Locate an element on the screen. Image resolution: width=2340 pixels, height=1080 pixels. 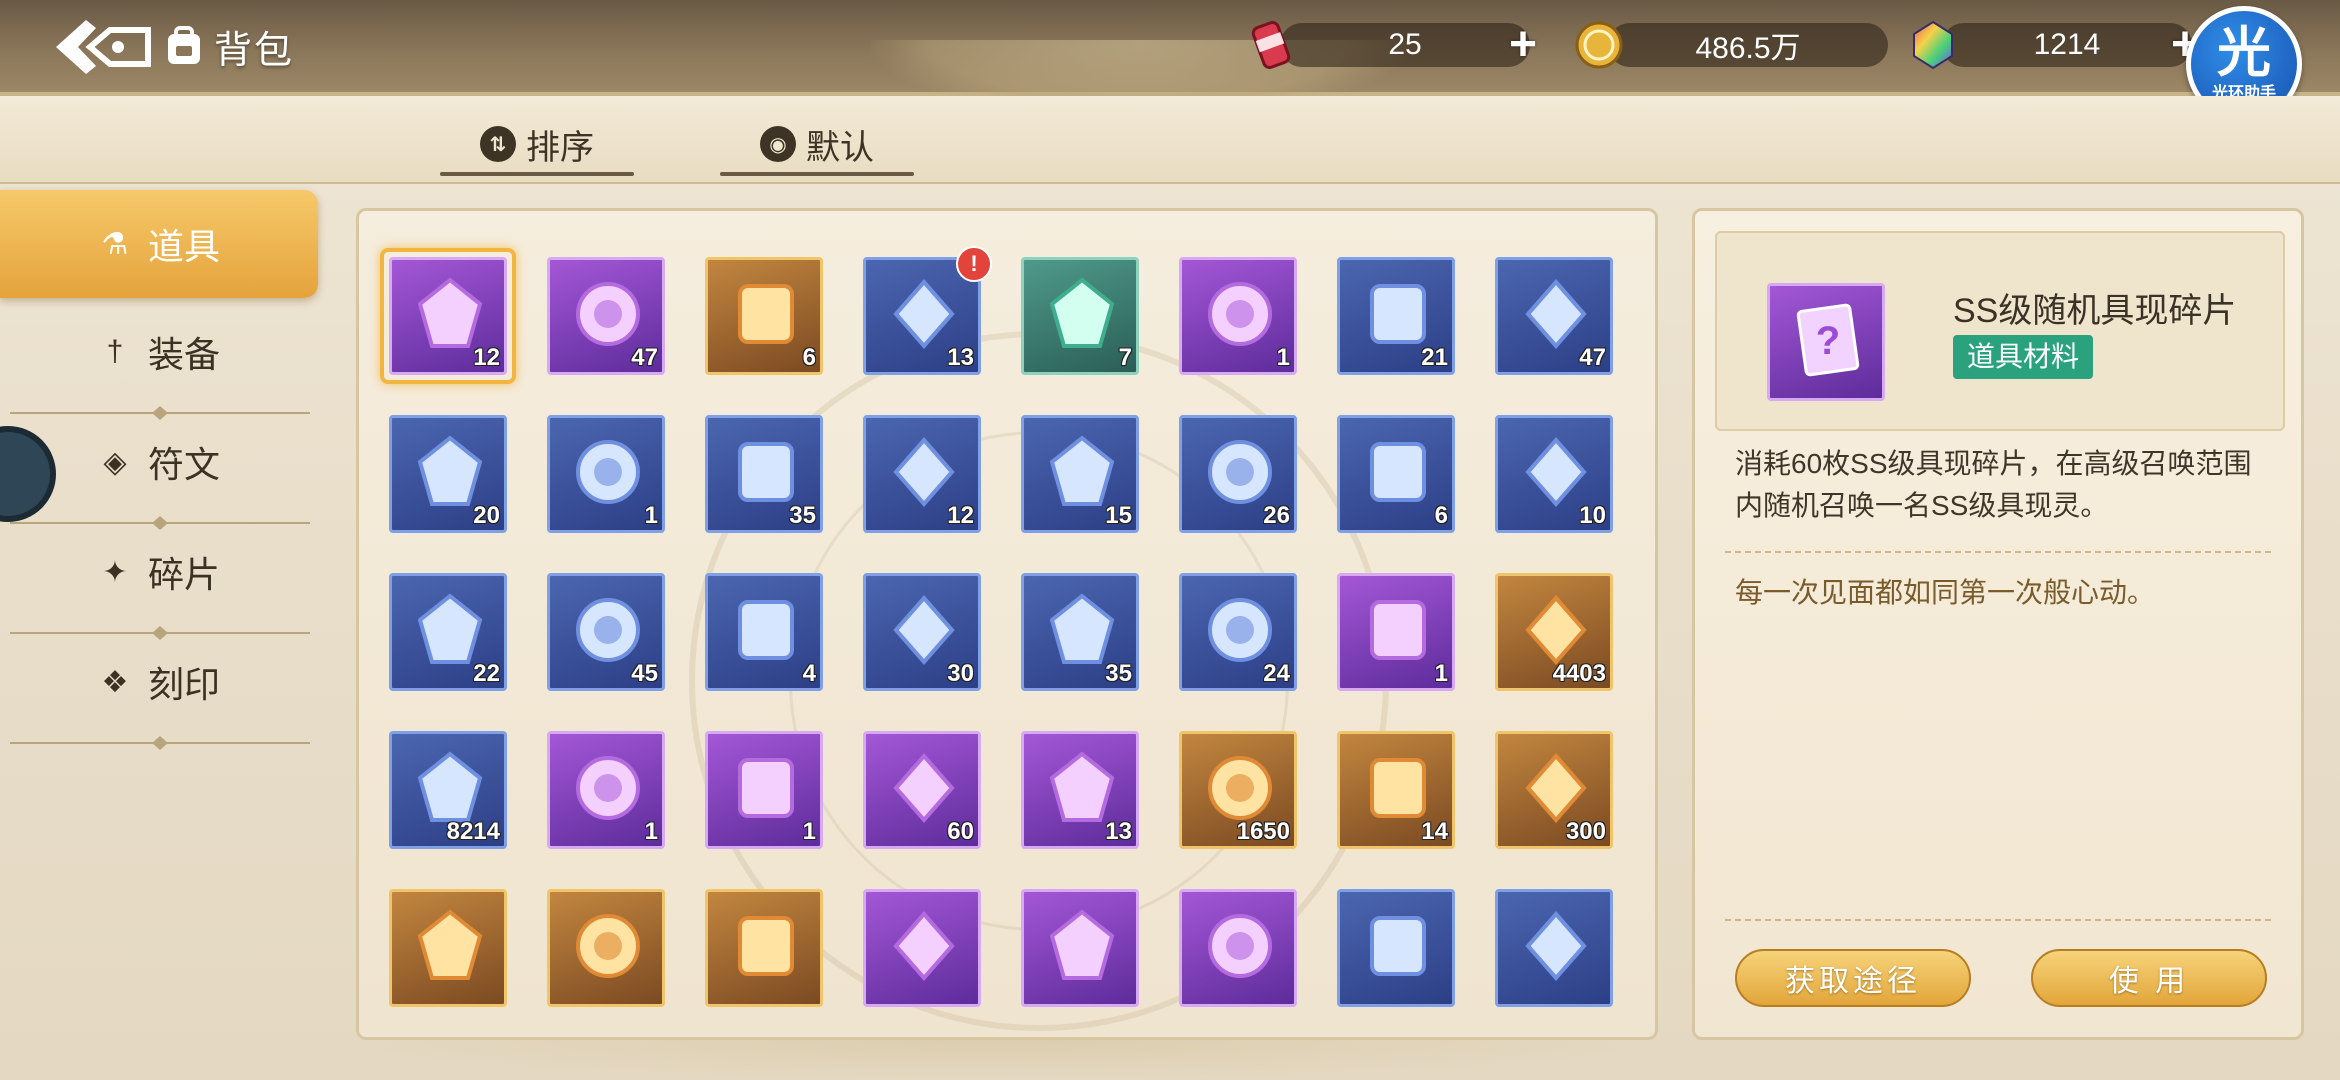
sort-label: 排序 is located at coordinates (560, 147).